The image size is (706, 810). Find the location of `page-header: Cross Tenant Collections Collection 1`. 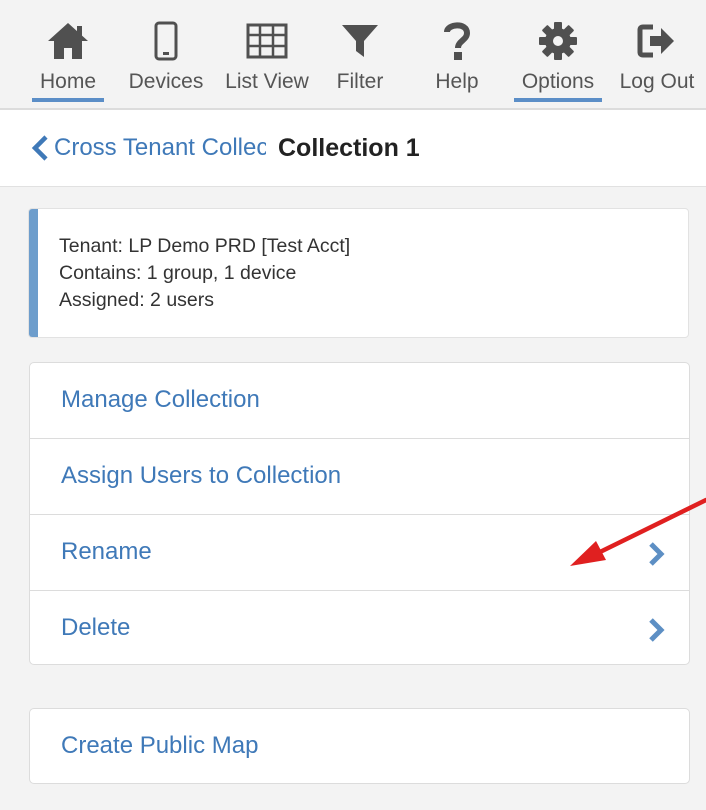

page-header: Cross Tenant Collections Collection 1 is located at coordinates (353, 148).